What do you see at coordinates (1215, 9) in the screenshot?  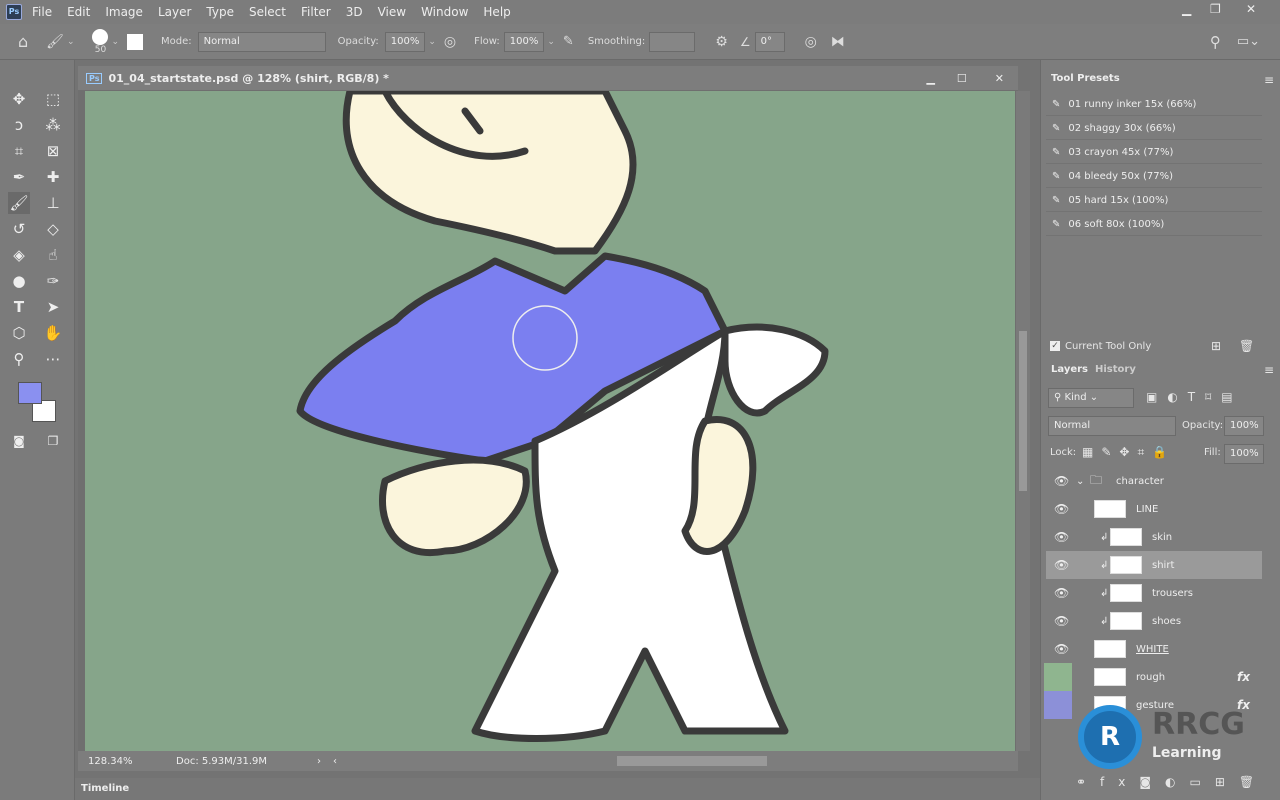 I see `restore-button: ❐` at bounding box center [1215, 9].